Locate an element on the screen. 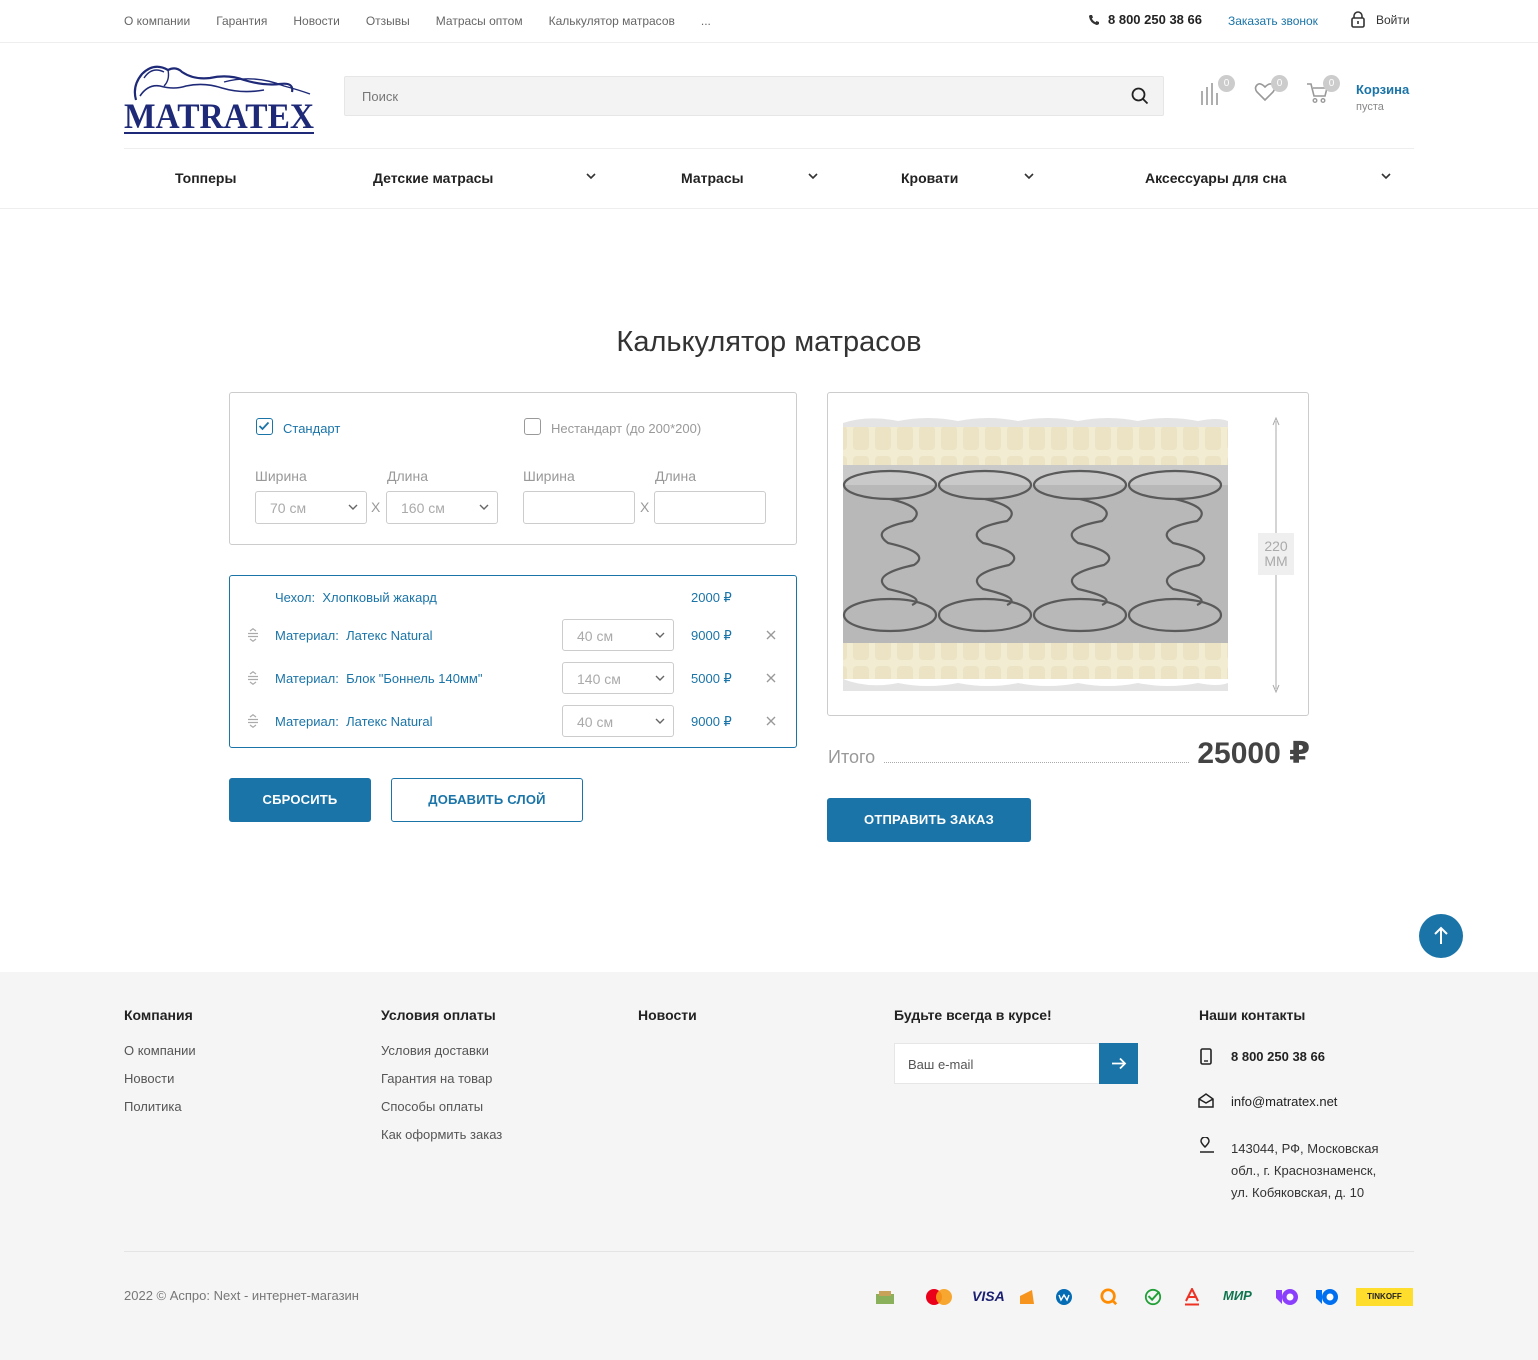  size-separator: X is located at coordinates (376, 507).